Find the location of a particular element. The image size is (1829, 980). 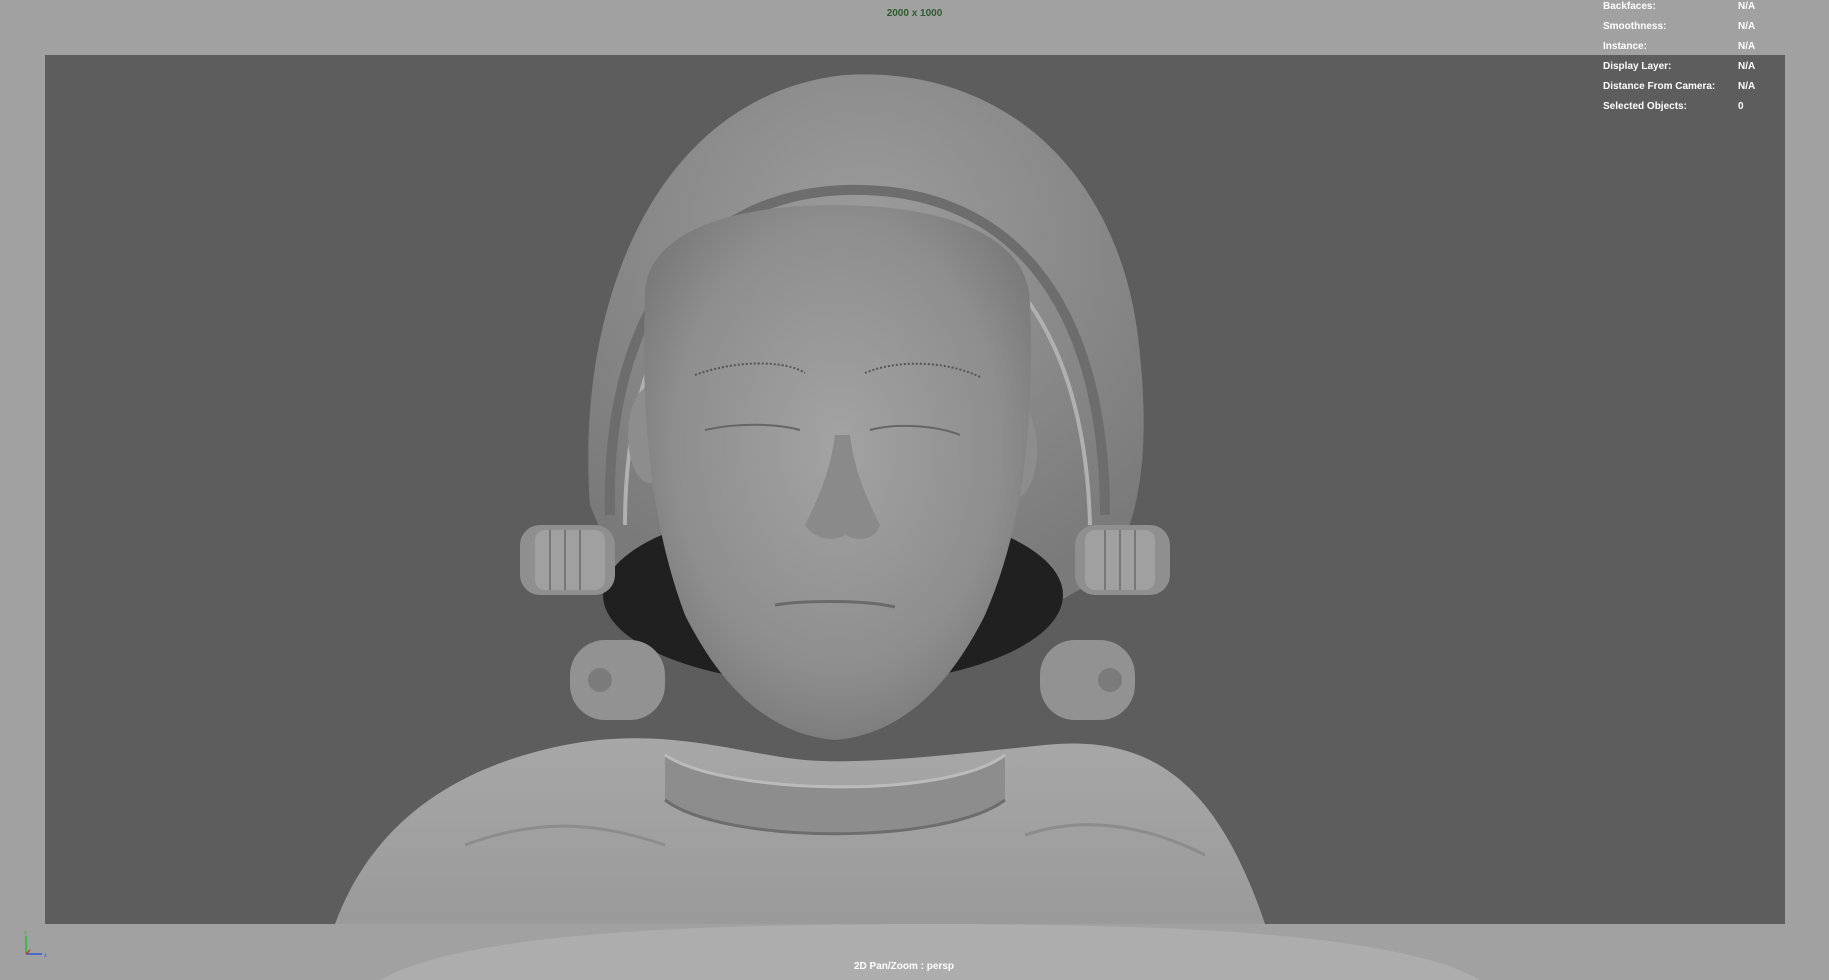

hud-key: Instance: is located at coordinates (1625, 46).